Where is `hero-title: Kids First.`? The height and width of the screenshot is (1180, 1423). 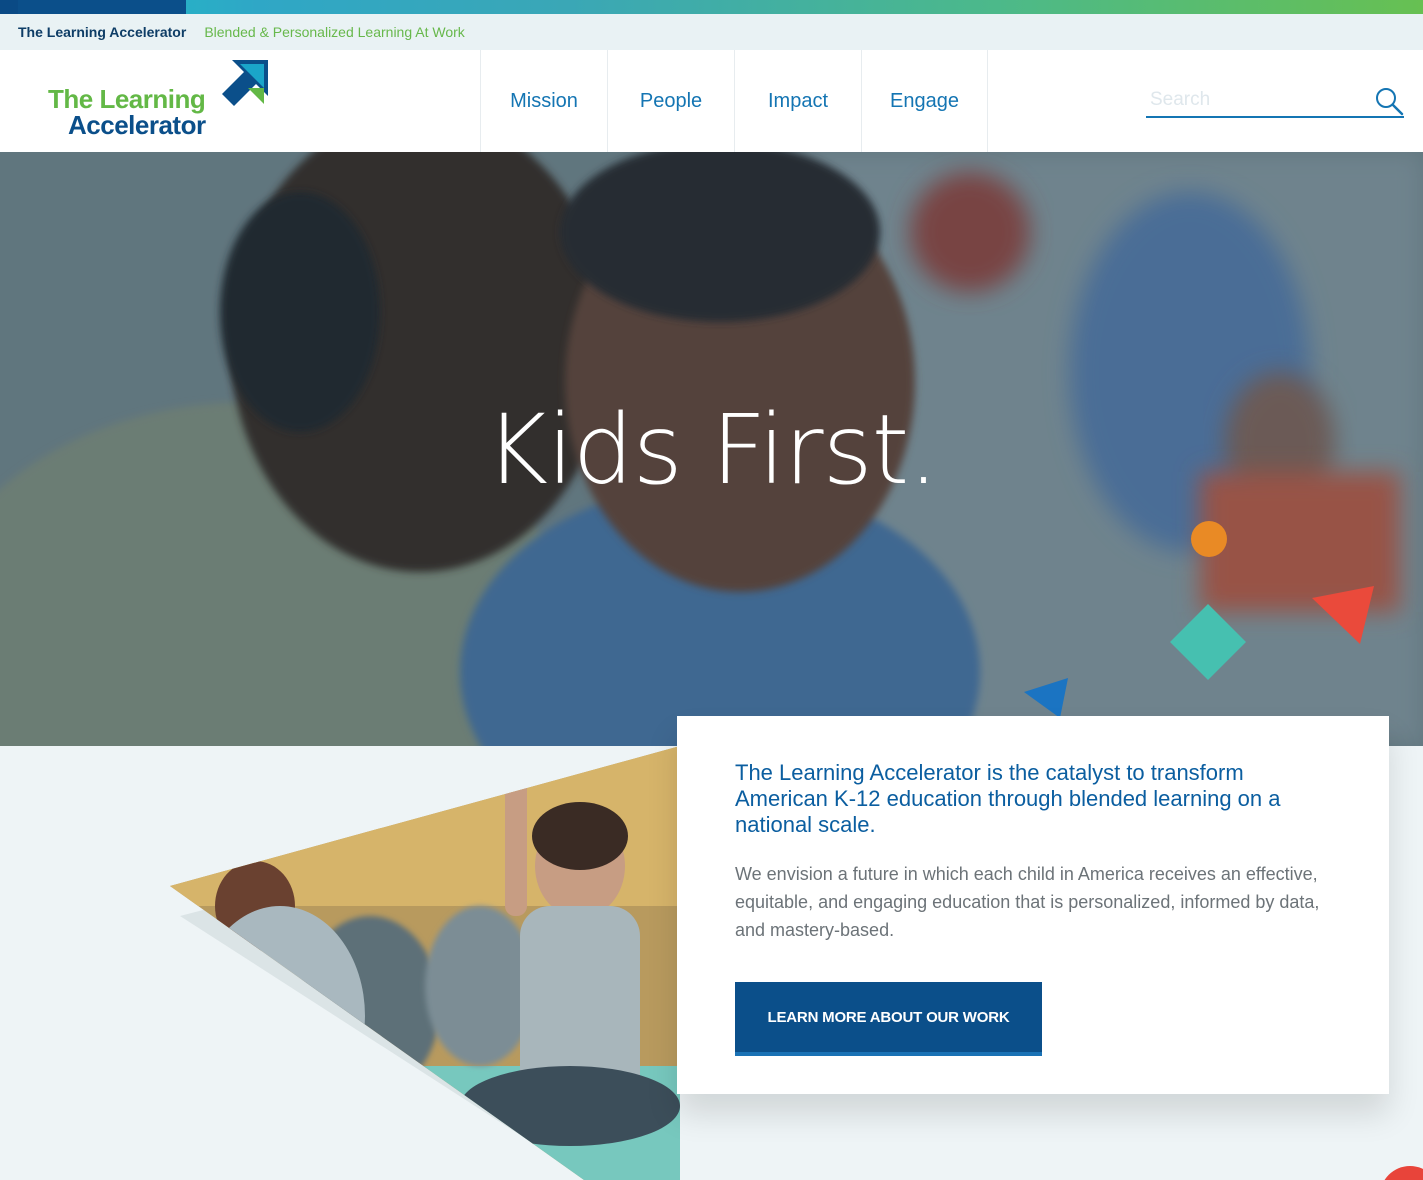
hero-title: Kids First. is located at coordinates (712, 450).